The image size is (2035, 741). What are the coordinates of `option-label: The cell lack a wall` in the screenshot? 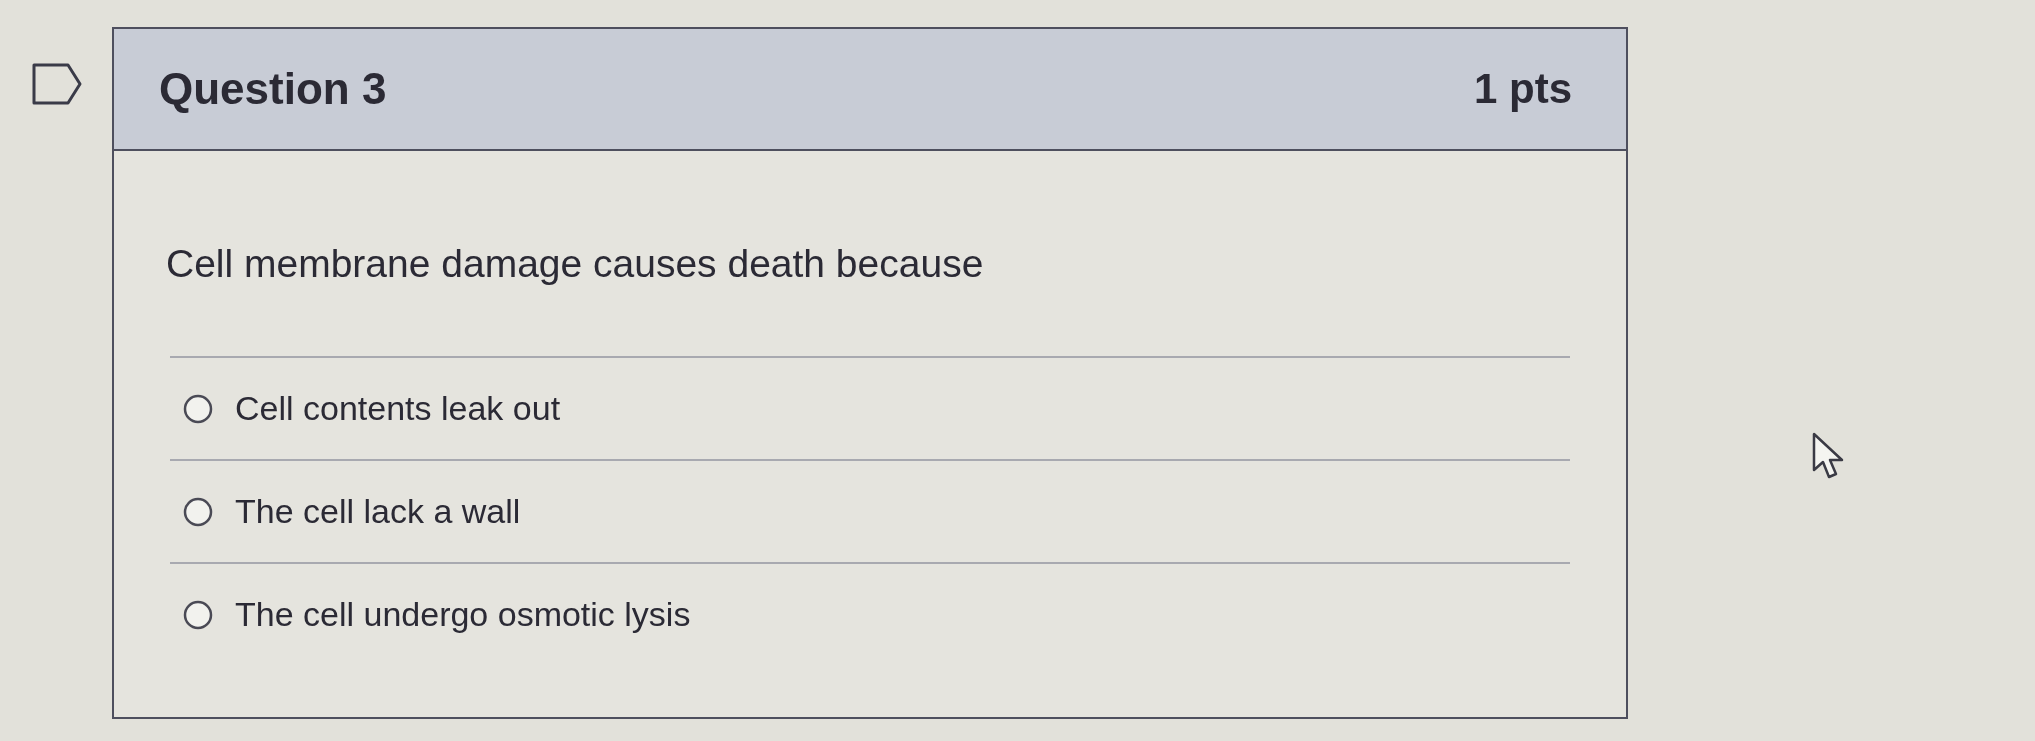 It's located at (378, 511).